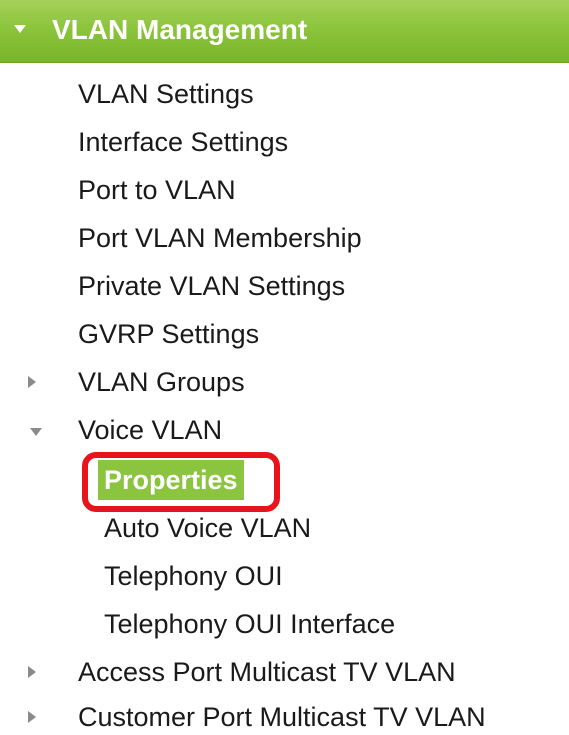 This screenshot has height=735, width=569. I want to click on menu-group-vlan-groups: VLAN Groups, so click(161, 382).